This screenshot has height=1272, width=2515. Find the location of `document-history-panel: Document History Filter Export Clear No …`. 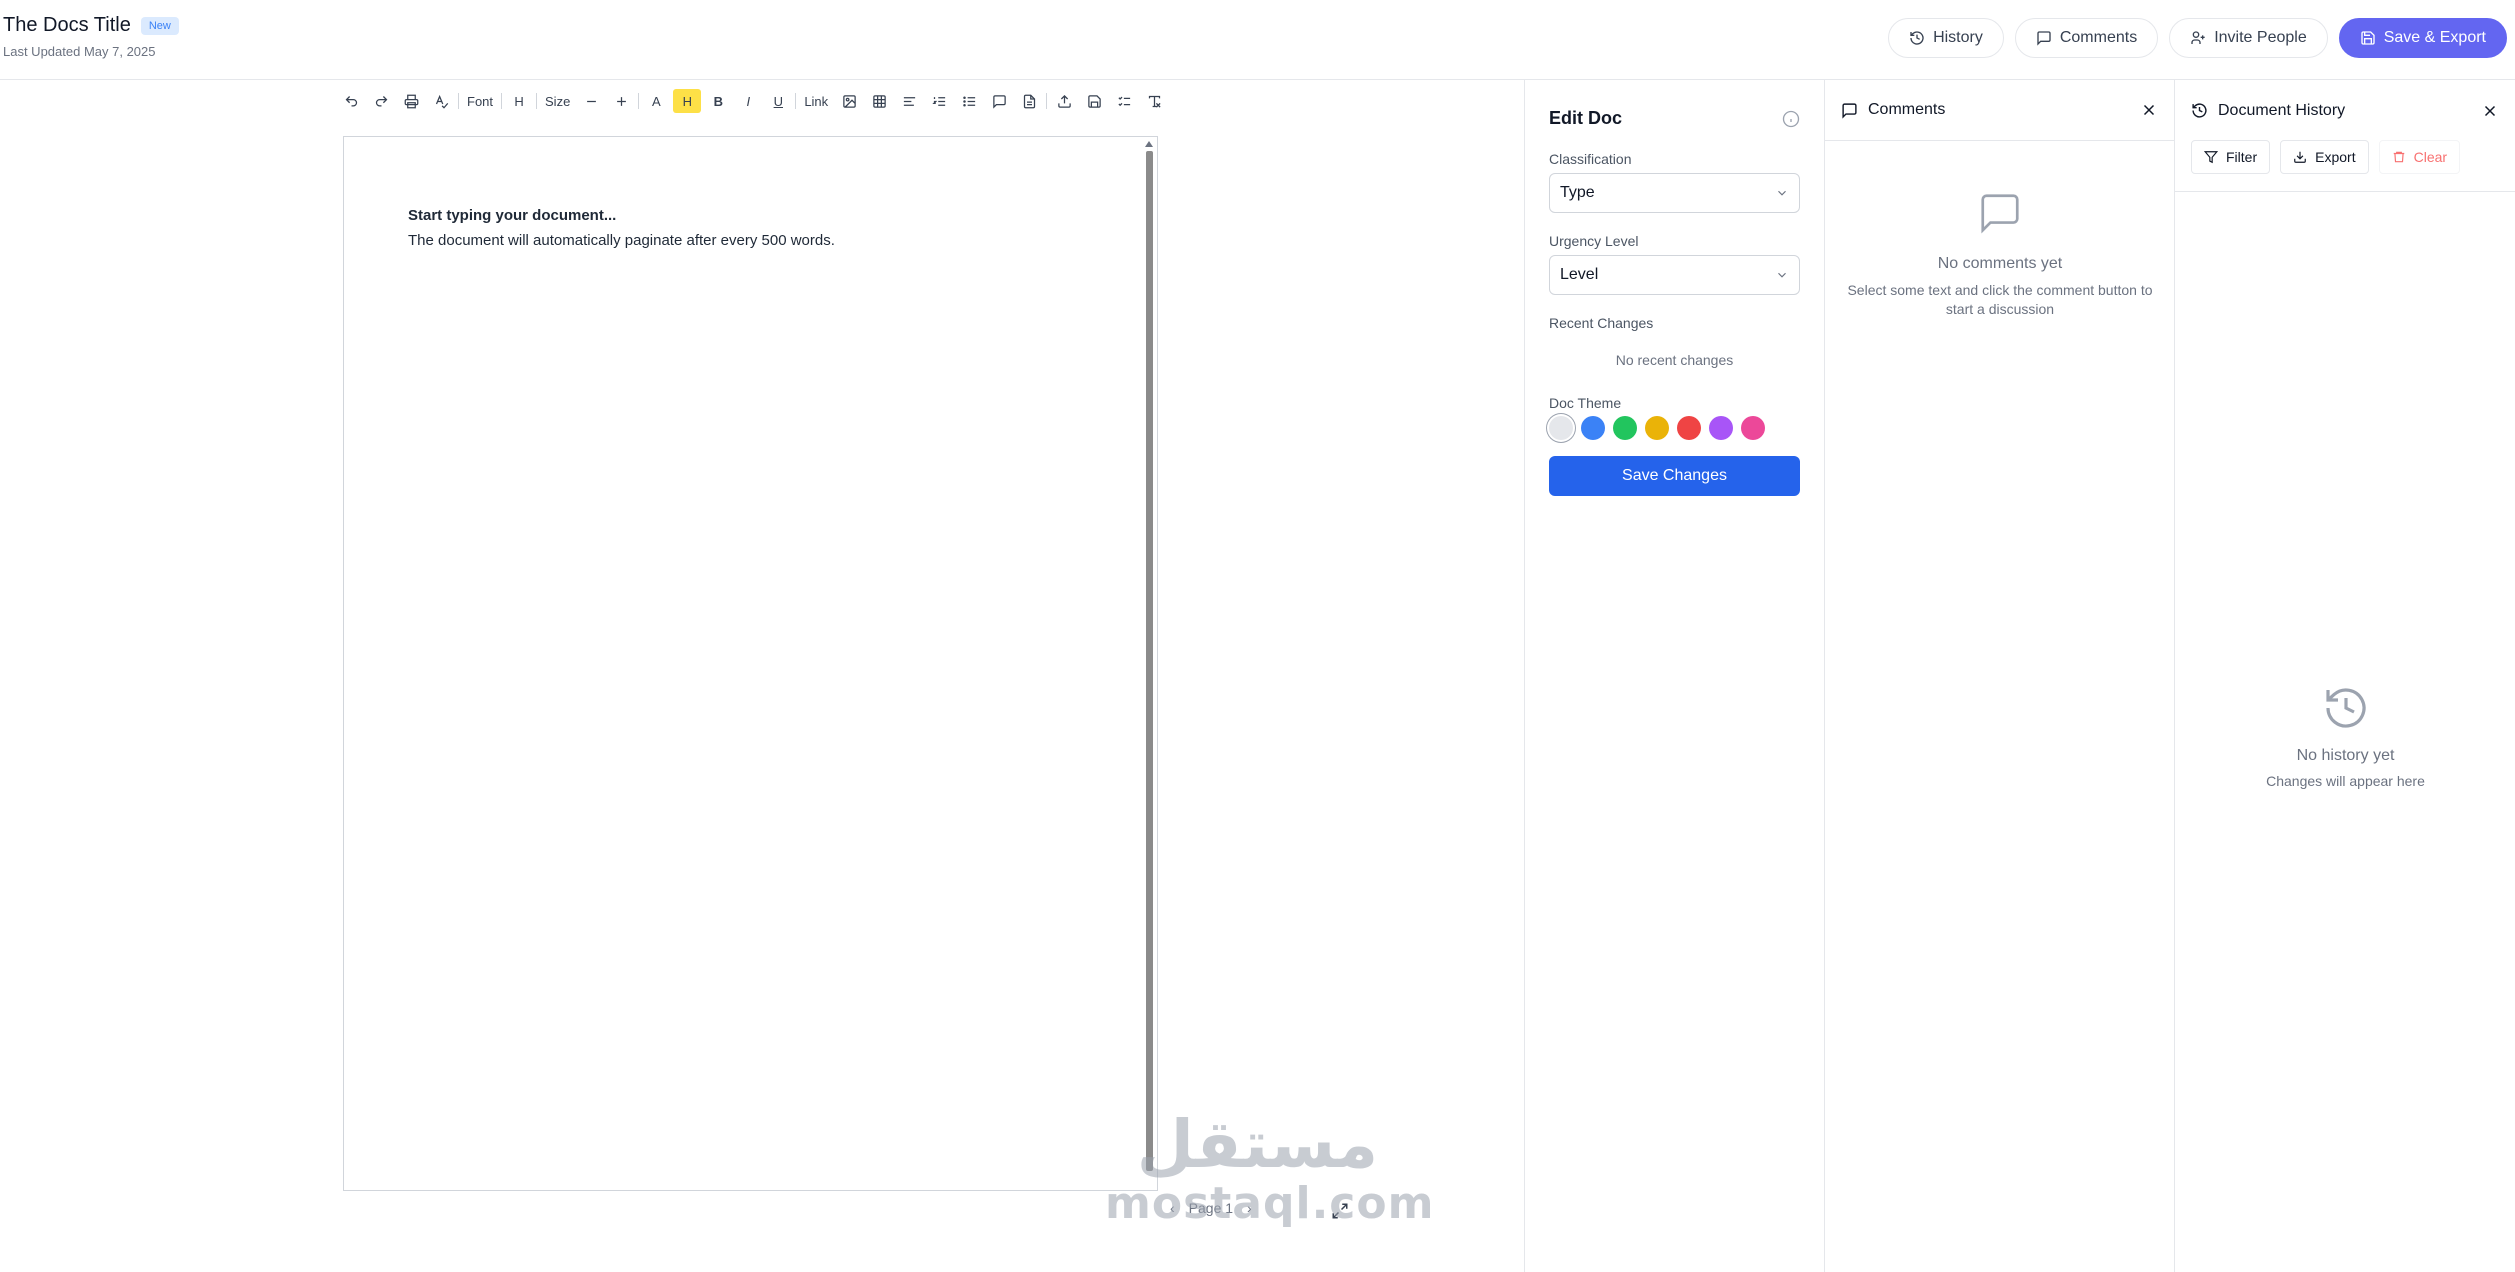

document-history-panel: Document History Filter Export Clear No … is located at coordinates (2344, 676).